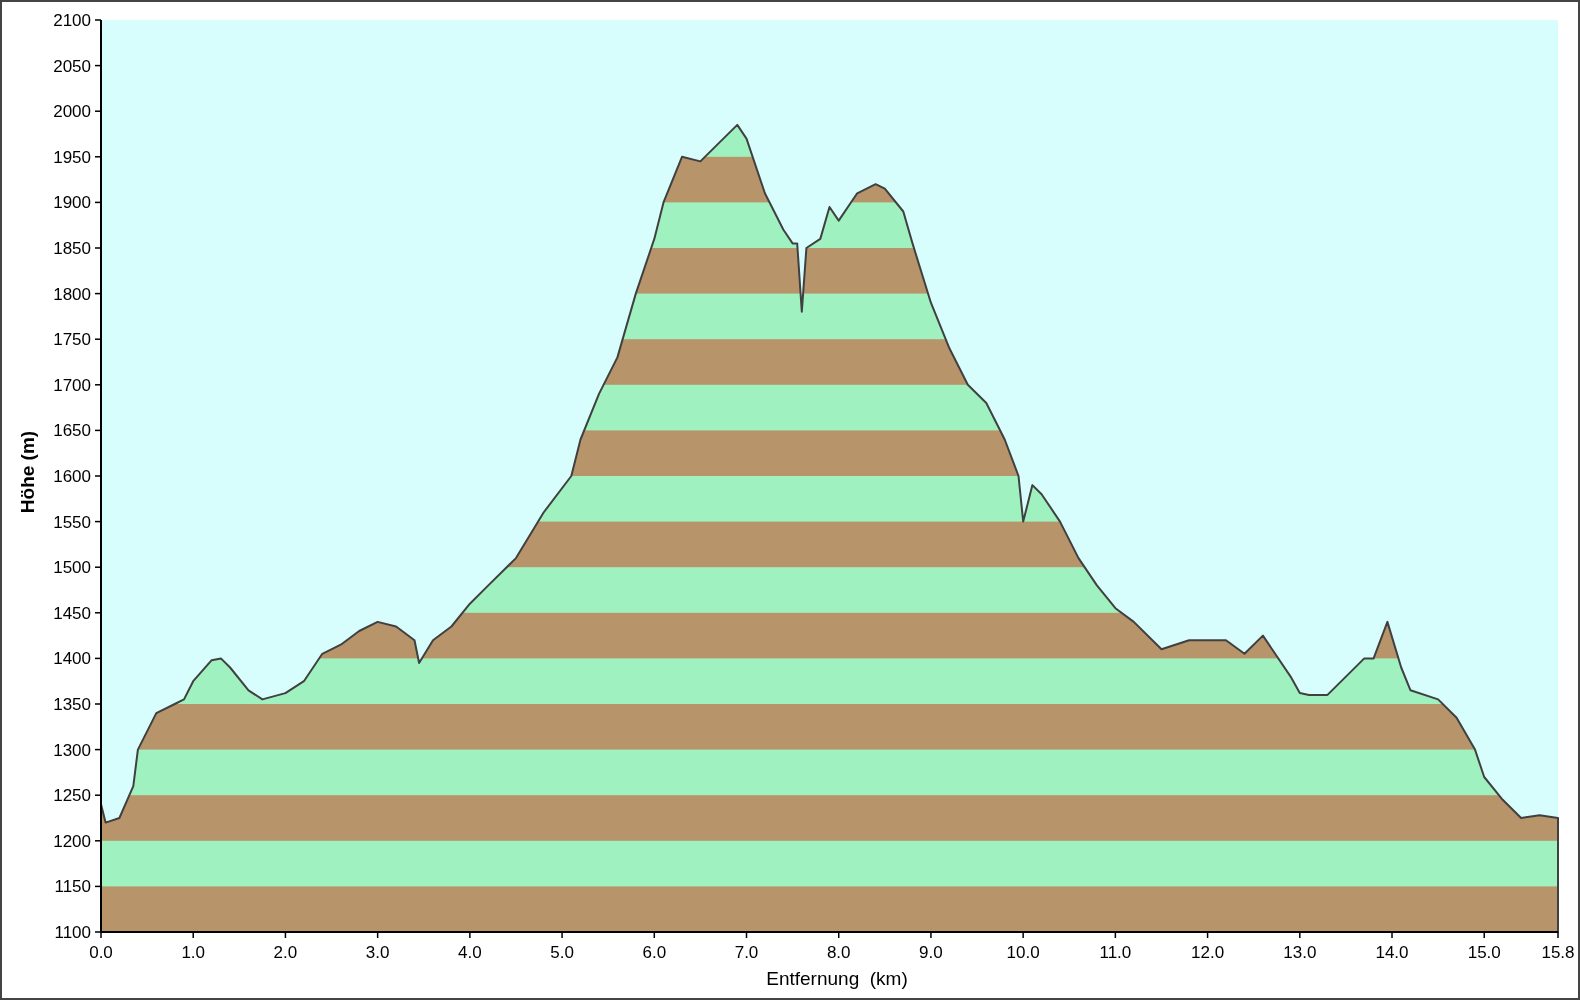 The image size is (1580, 1000). I want to click on tick-label: 1950, so click(72, 157).